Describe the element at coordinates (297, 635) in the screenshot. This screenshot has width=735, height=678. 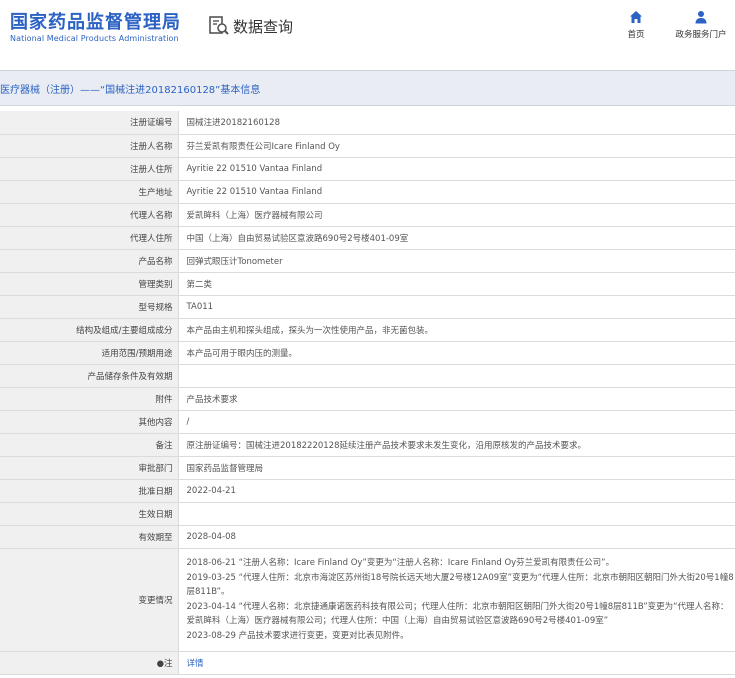
I see `change-entry: 2023-08-29 产品技术要求进行变更，变更对比表见附件。` at that location.